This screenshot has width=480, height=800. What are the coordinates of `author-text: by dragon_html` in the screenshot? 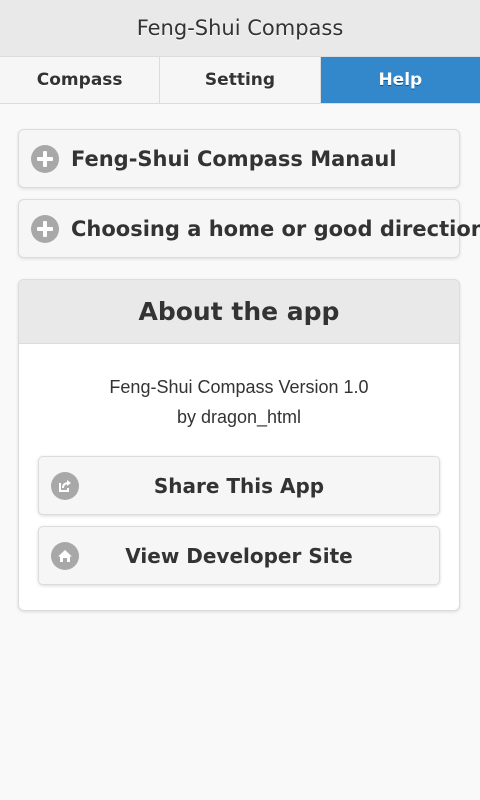 It's located at (239, 417).